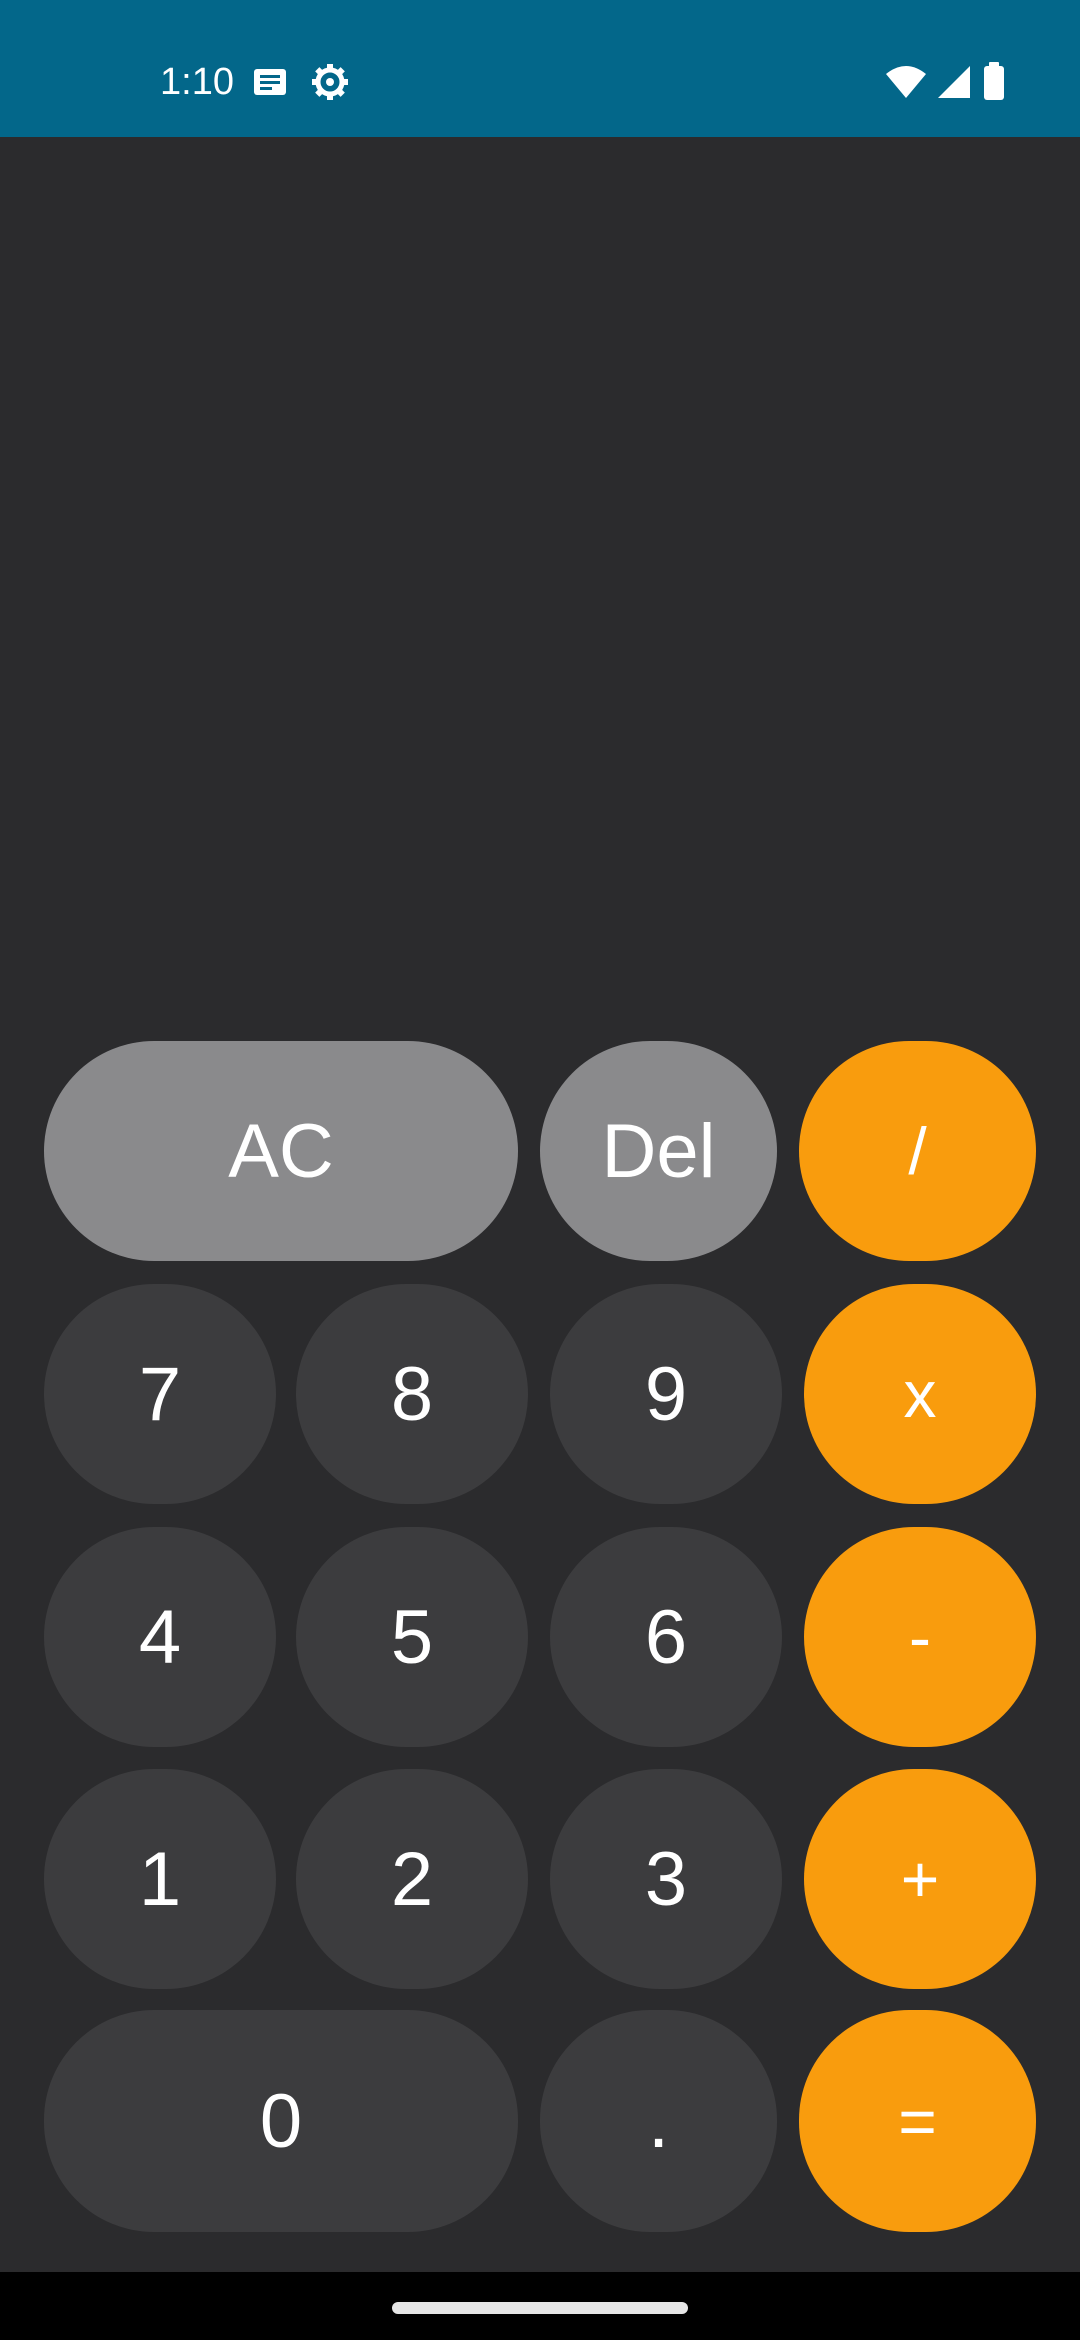  Describe the element at coordinates (412, 1394) in the screenshot. I see `digit-8-button: 8` at that location.